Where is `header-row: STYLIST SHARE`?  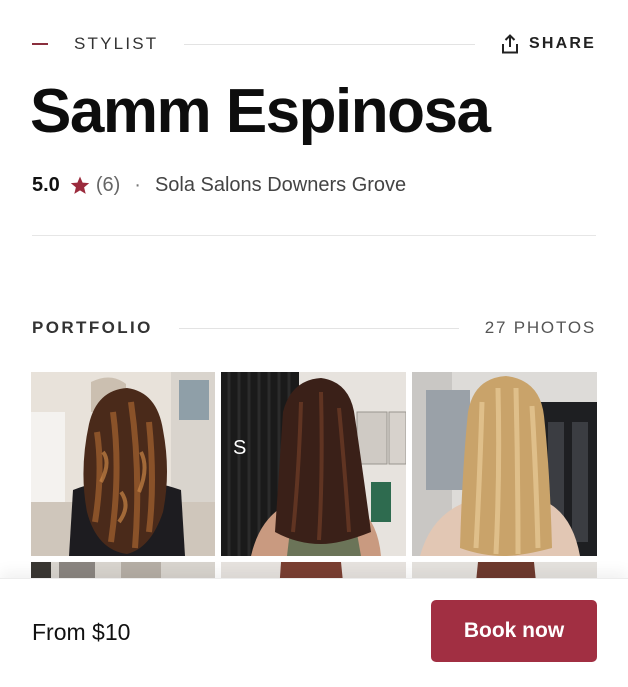
header-row: STYLIST SHARE is located at coordinates (314, 44).